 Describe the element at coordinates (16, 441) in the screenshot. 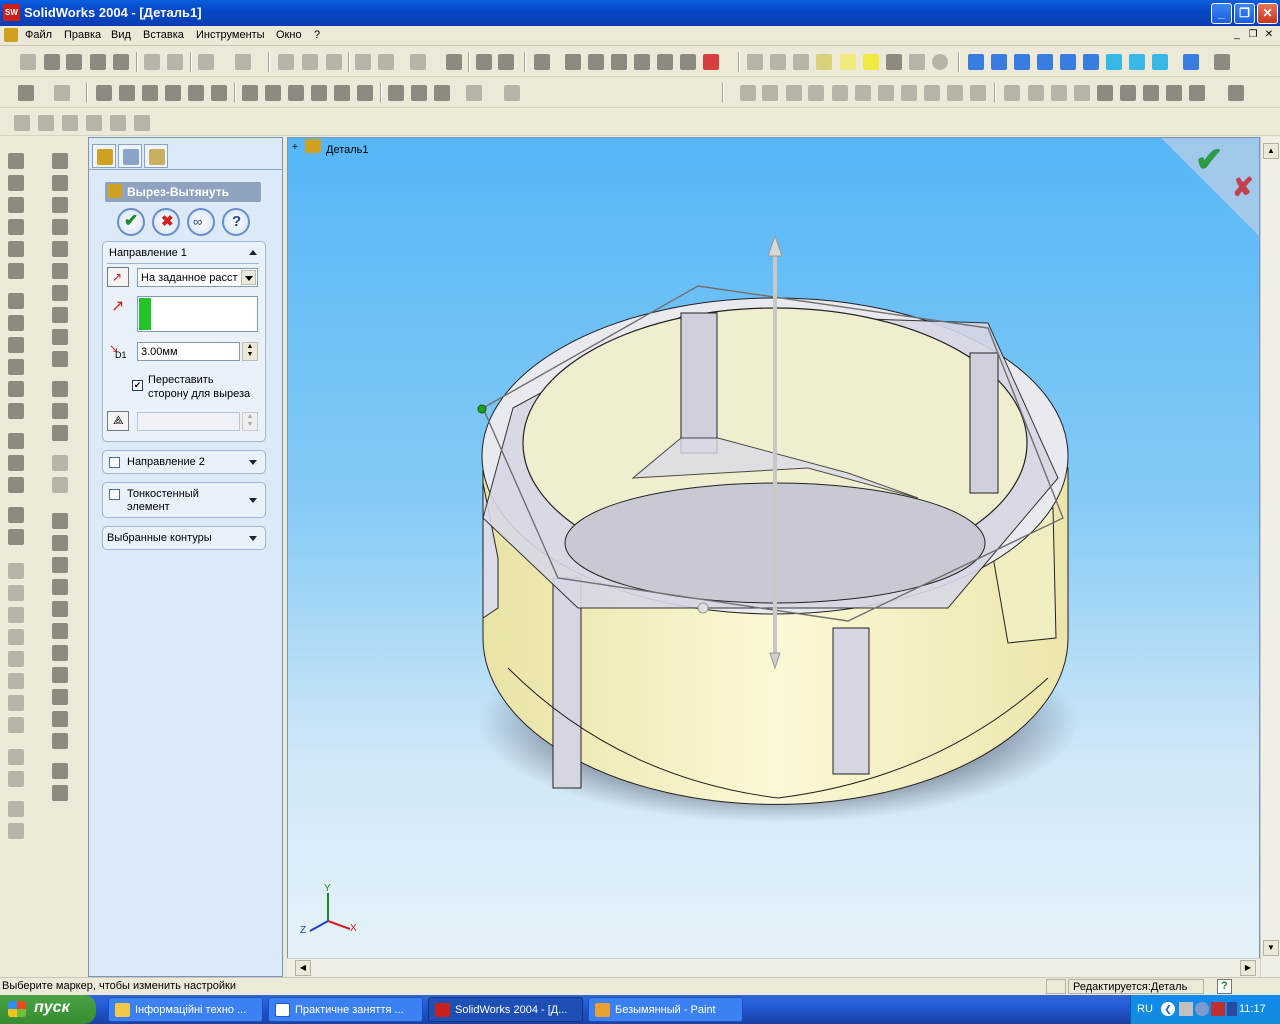

I see `left-feature-13-icon` at that location.